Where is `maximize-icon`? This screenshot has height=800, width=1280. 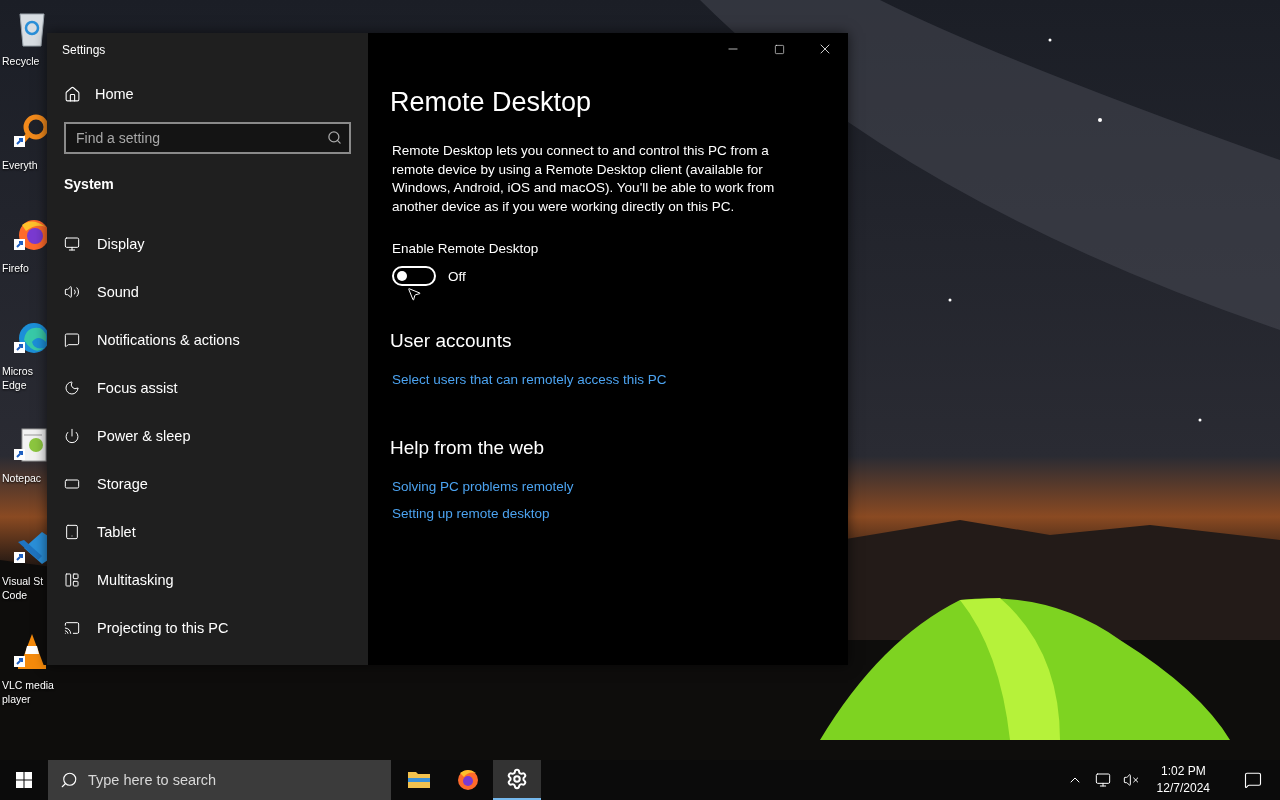 maximize-icon is located at coordinates (779, 49).